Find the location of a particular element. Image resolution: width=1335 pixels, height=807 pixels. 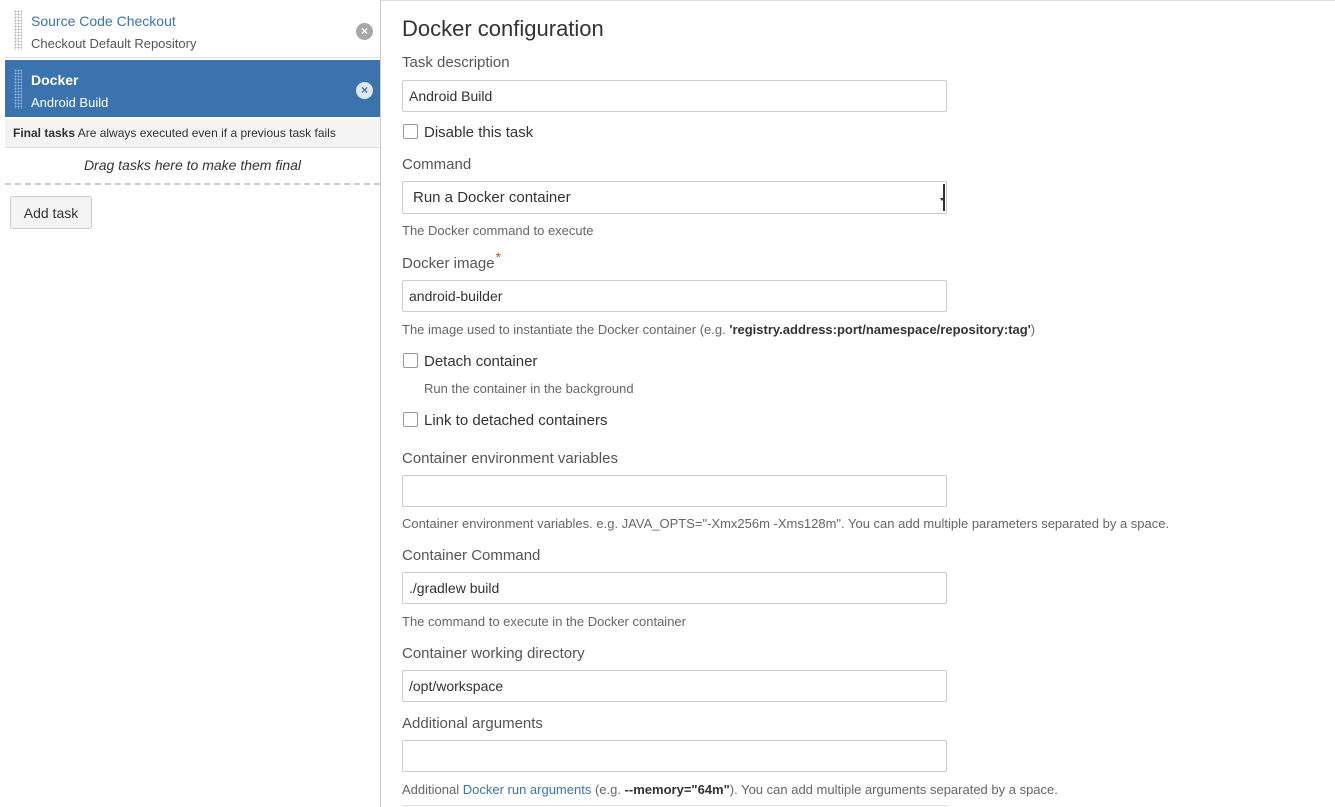

add-task-button: Add task is located at coordinates (51, 212).